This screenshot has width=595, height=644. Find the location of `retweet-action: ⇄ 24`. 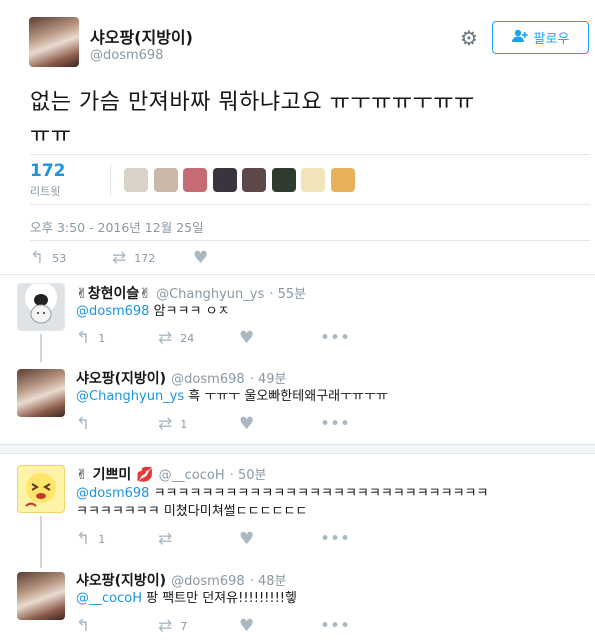

retweet-action: ⇄ 24 is located at coordinates (176, 338).